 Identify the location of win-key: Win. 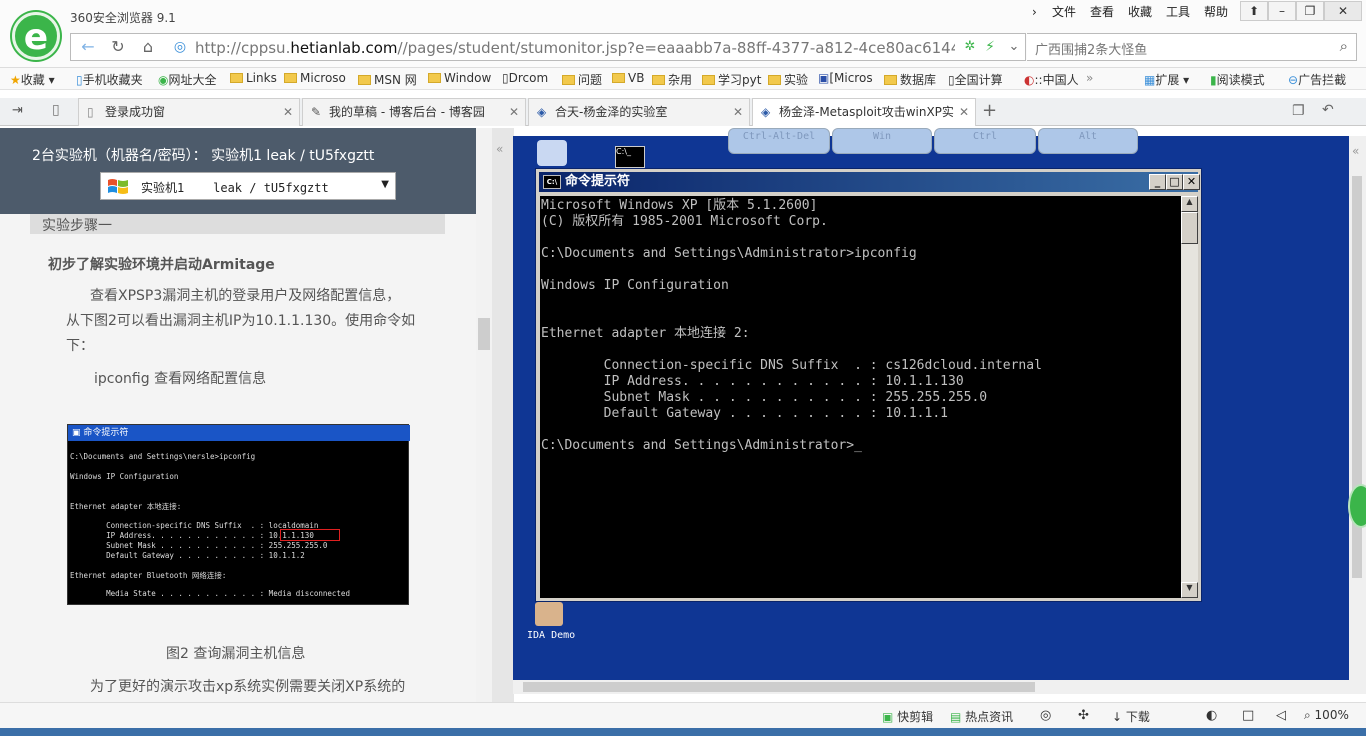
(882, 141).